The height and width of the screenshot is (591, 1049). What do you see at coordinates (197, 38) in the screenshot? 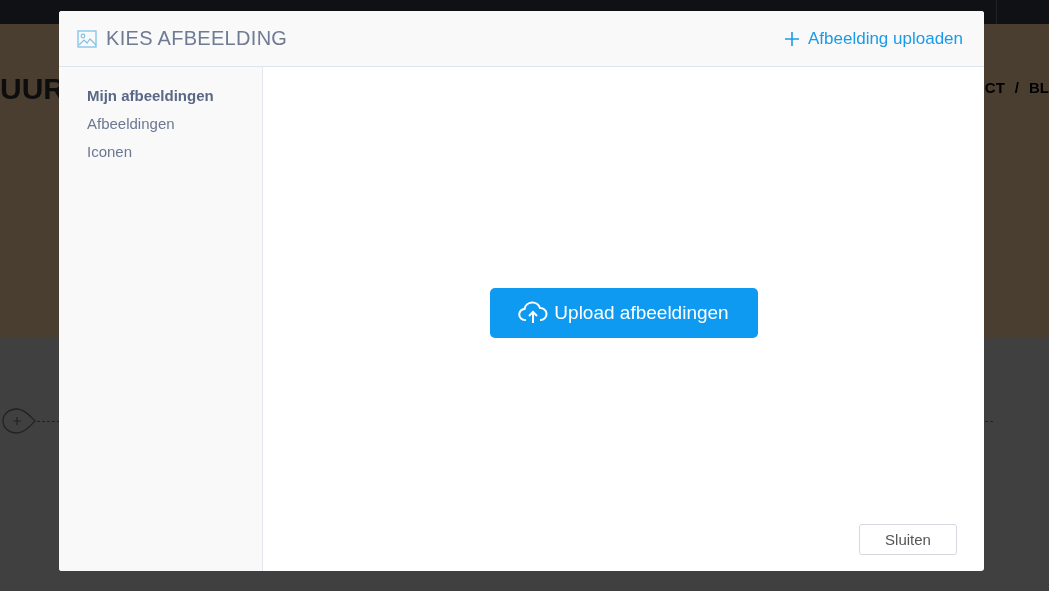
I see `dialog-title: KIES AFBEELDING` at bounding box center [197, 38].